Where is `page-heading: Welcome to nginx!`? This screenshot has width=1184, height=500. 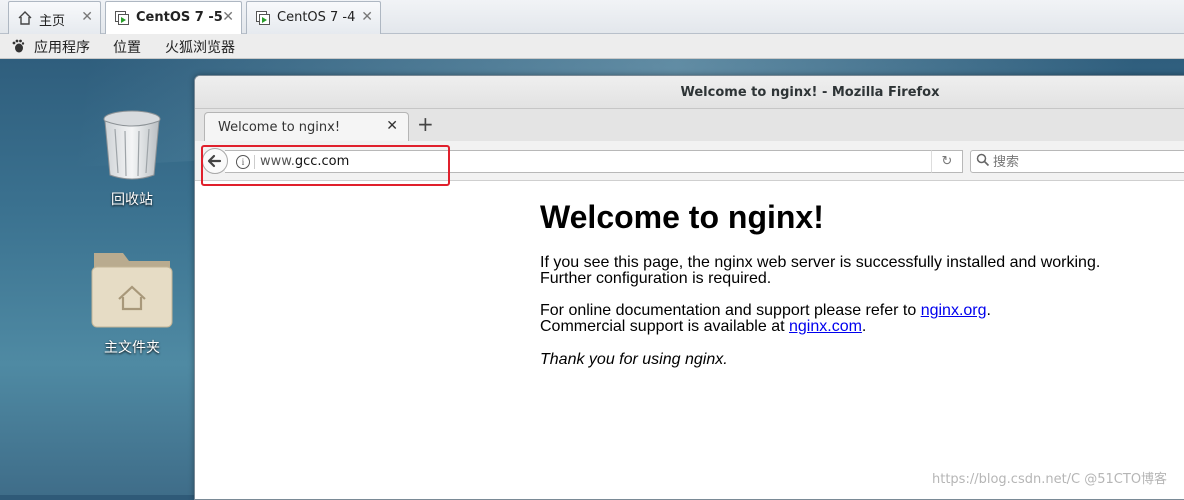 page-heading: Welcome to nginx! is located at coordinates (682, 217).